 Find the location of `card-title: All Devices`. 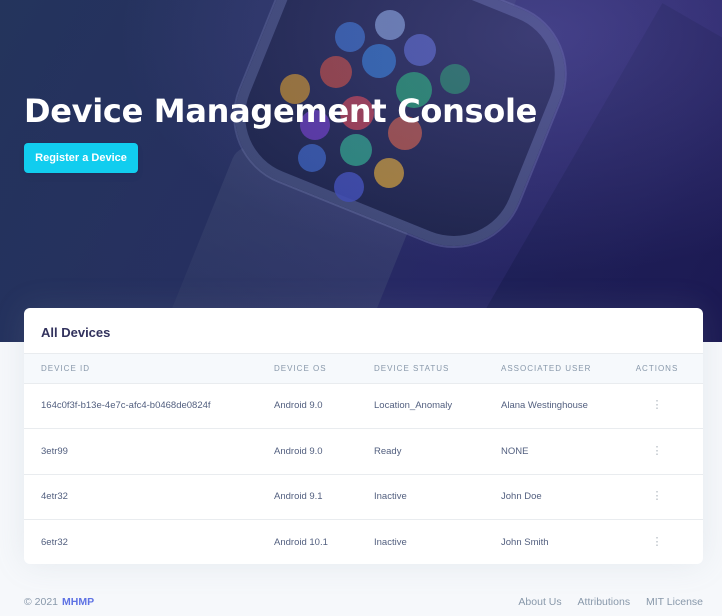

card-title: All Devices is located at coordinates (363, 331).